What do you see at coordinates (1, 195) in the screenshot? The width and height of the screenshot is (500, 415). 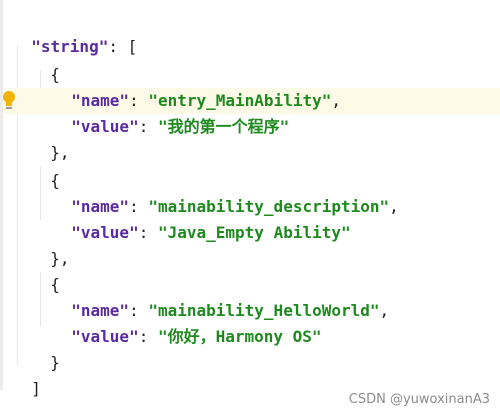 I see `editor-gutter` at bounding box center [1, 195].